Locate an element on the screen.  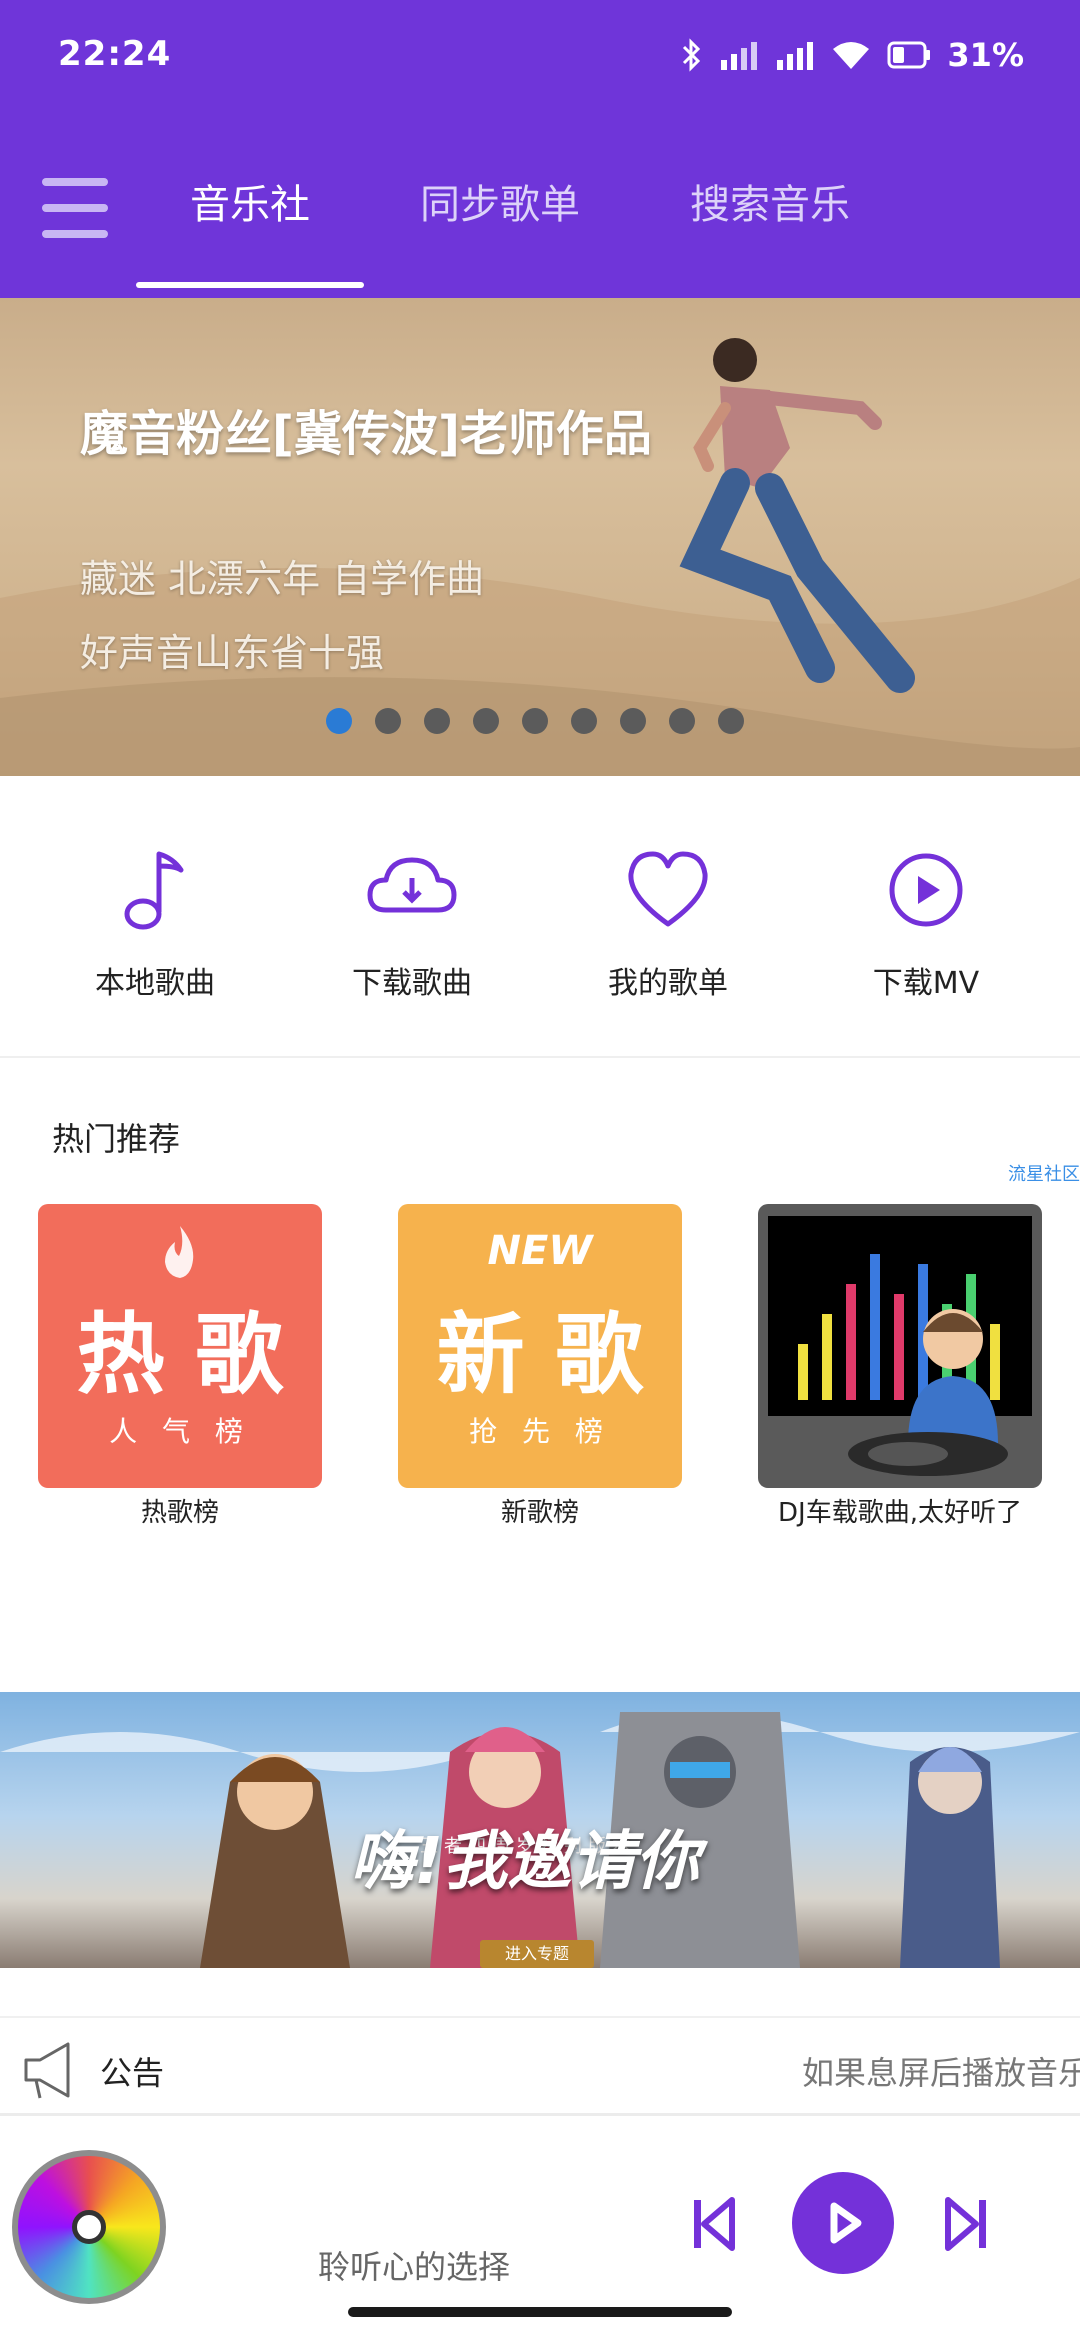
hot-songs-caption: 热歌榜 is located at coordinates (179, 1513).